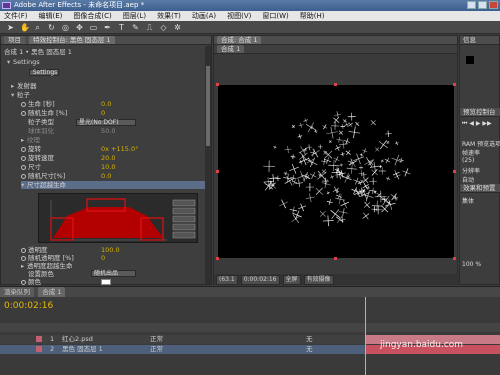  Describe the element at coordinates (77, 339) in the screenshot. I see `layer-name: 红心2.psd` at that location.